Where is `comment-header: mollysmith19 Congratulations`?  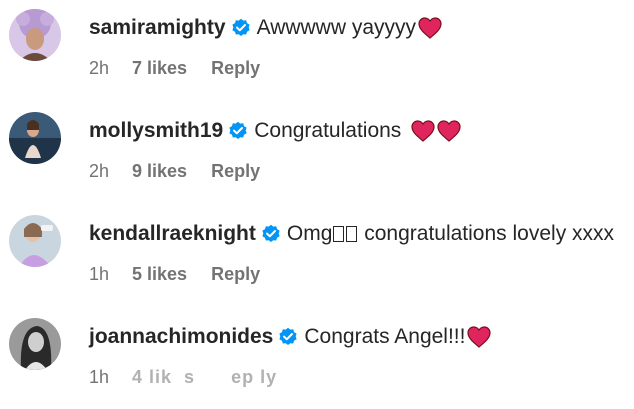
comment-header: mollysmith19 Congratulations is located at coordinates (275, 131).